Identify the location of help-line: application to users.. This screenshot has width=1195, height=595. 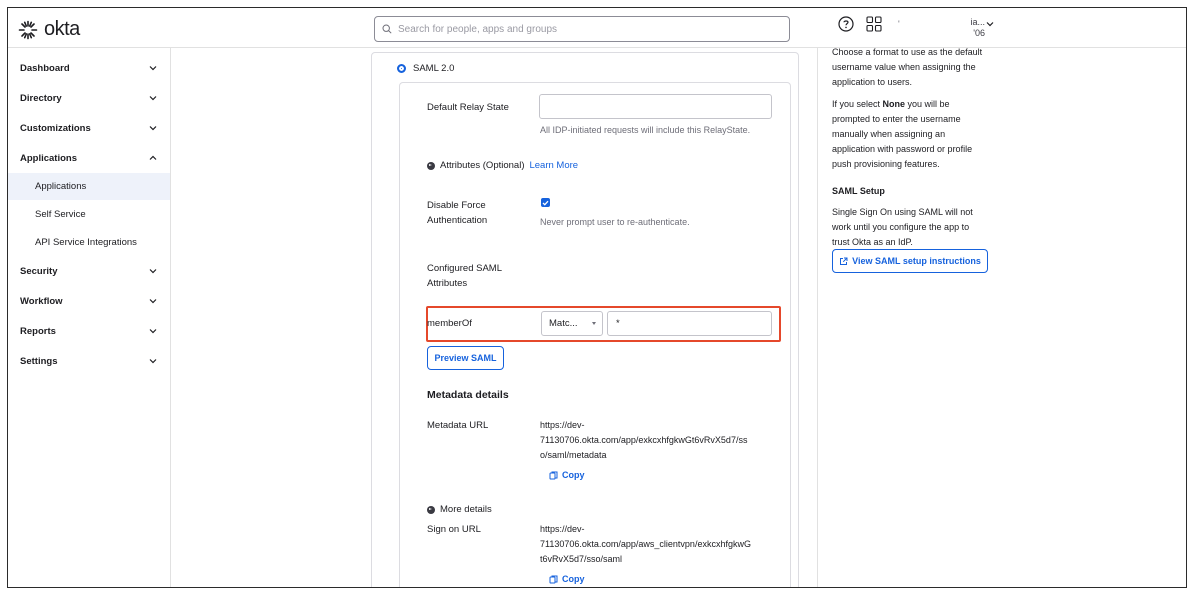
(872, 82).